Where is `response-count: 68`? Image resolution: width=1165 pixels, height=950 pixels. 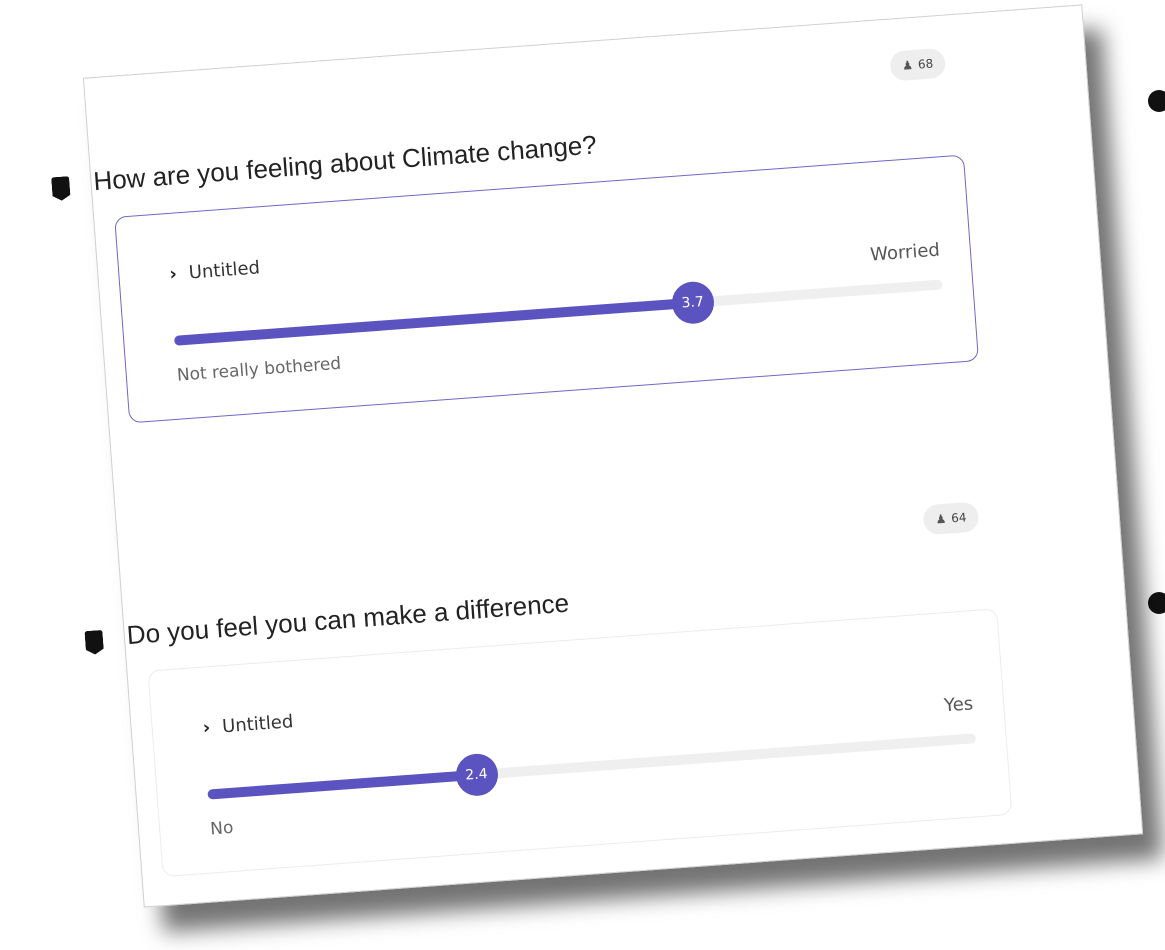
response-count: 68 is located at coordinates (925, 64).